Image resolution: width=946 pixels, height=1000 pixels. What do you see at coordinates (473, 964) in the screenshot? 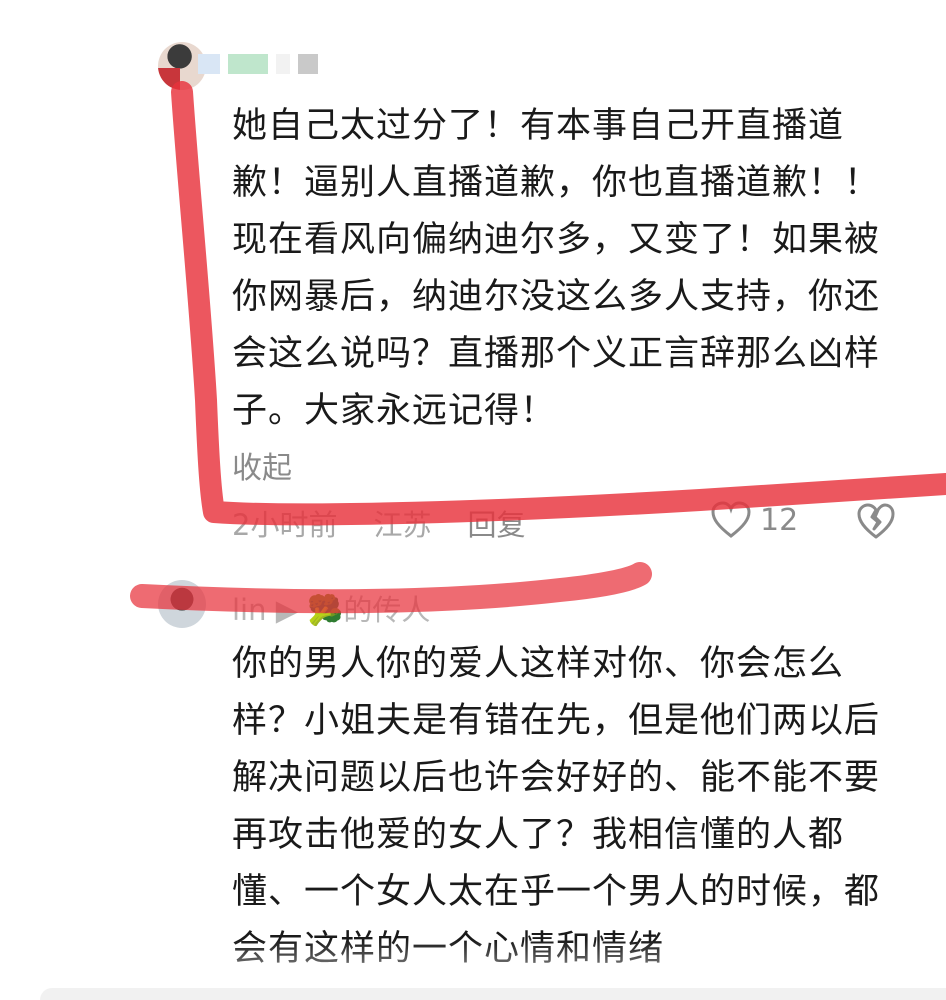
I see `fade-overlay` at bounding box center [473, 964].